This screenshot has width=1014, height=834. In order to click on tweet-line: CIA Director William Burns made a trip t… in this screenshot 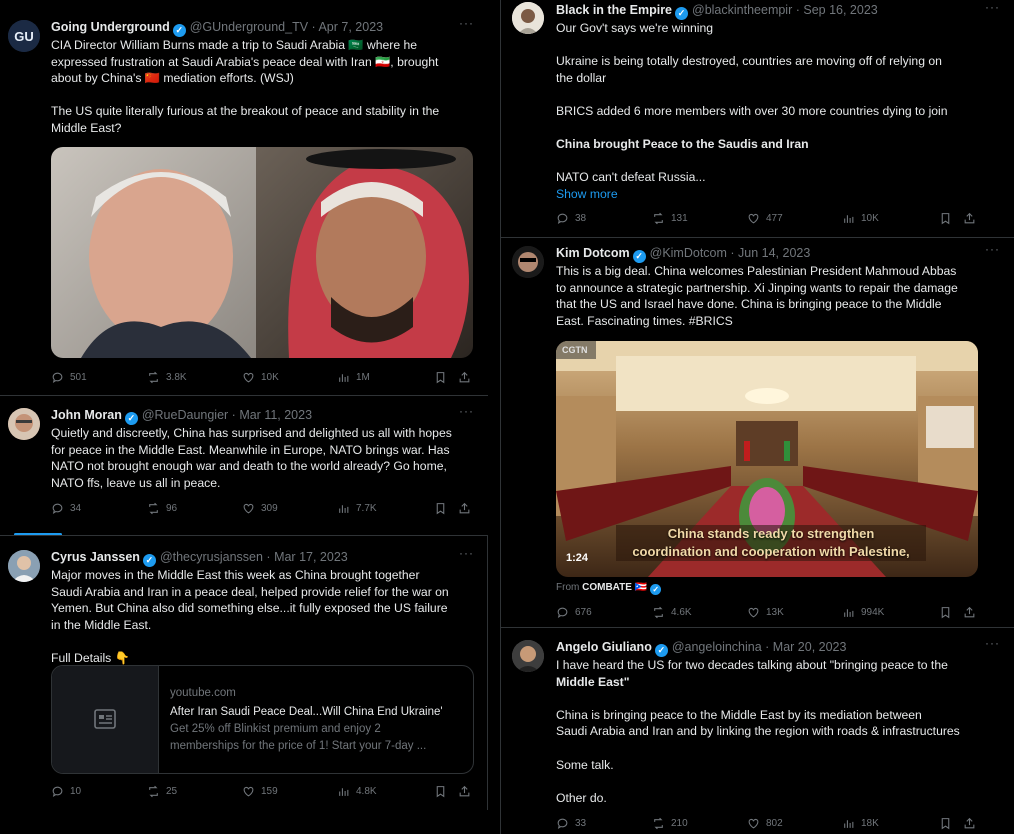, I will do `click(234, 45)`.